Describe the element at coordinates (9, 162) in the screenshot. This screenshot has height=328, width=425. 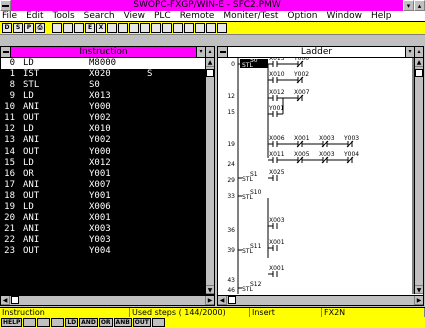
I see `instruction-step: 15` at that location.